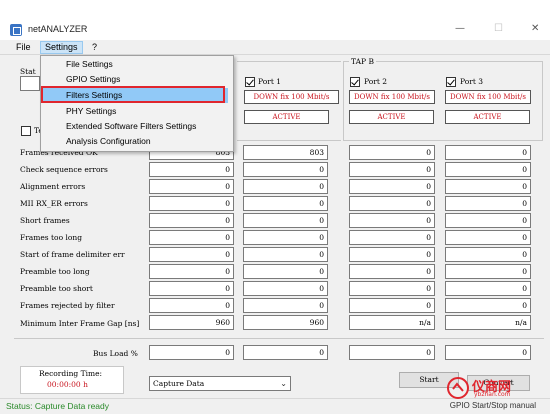  Describe the element at coordinates (376, 81) in the screenshot. I see `port2-name: Port 2` at that location.